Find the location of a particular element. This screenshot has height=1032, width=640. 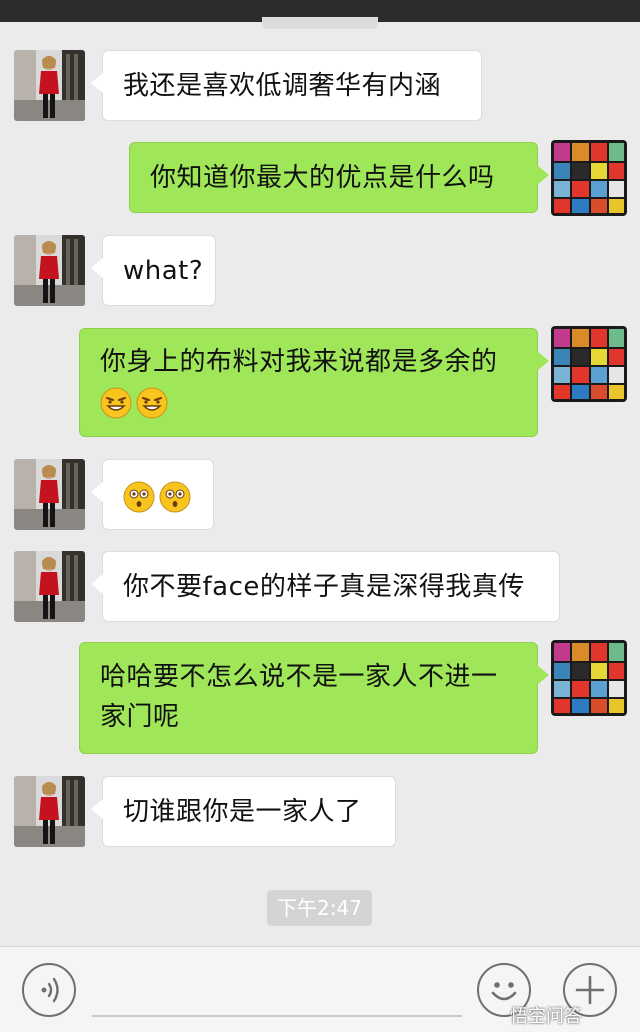

incoming-message-bubble: 你不要face的样子真是深得我真传 is located at coordinates (325, 586).